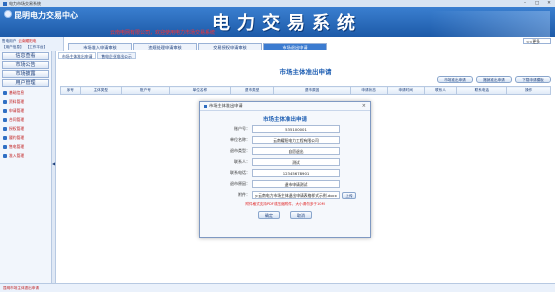  What do you see at coordinates (301, 215) in the screenshot?
I see `cancel-button: 取消` at bounding box center [301, 215].